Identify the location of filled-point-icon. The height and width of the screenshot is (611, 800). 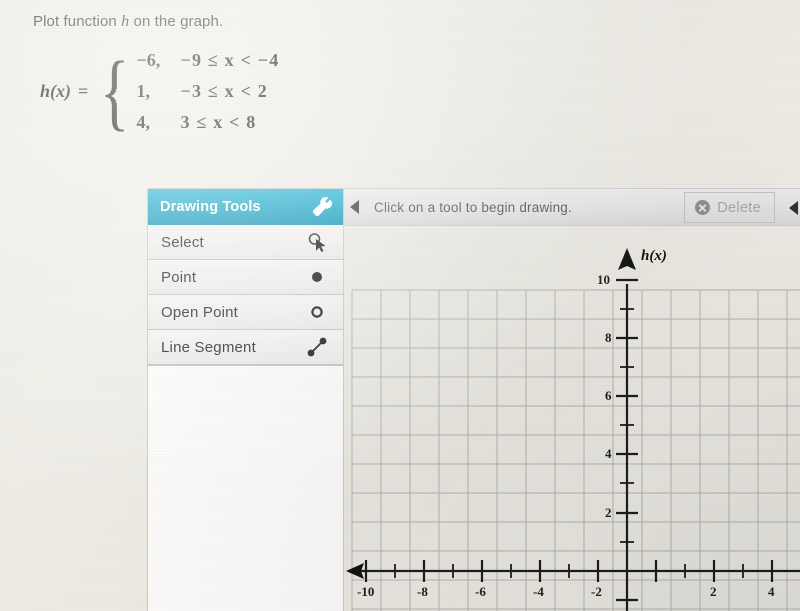
(317, 277).